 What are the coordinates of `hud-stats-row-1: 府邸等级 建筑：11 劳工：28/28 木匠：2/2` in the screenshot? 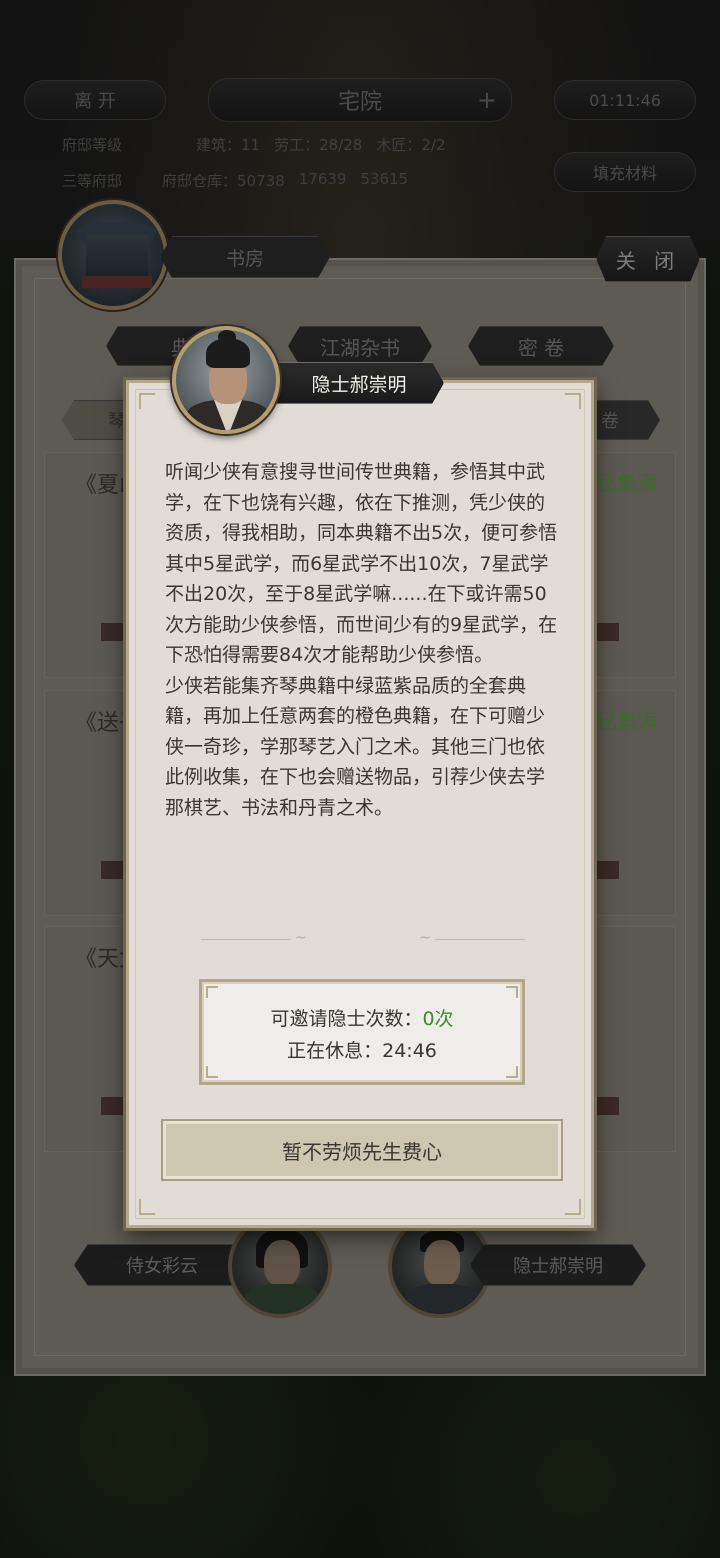 It's located at (254, 144).